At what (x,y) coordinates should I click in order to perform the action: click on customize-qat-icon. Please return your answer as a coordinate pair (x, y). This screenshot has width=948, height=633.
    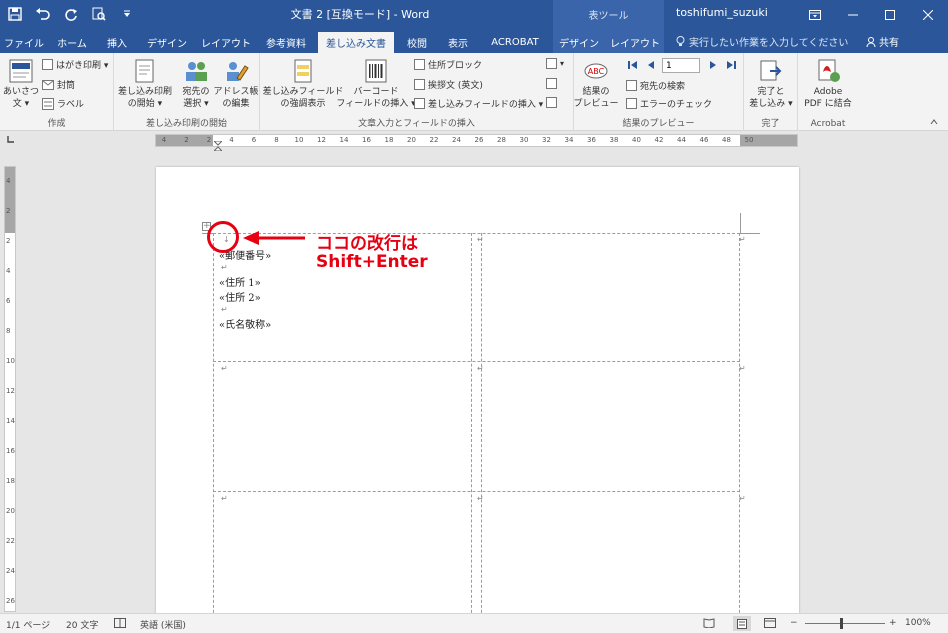
    Looking at the image, I should click on (127, 14).